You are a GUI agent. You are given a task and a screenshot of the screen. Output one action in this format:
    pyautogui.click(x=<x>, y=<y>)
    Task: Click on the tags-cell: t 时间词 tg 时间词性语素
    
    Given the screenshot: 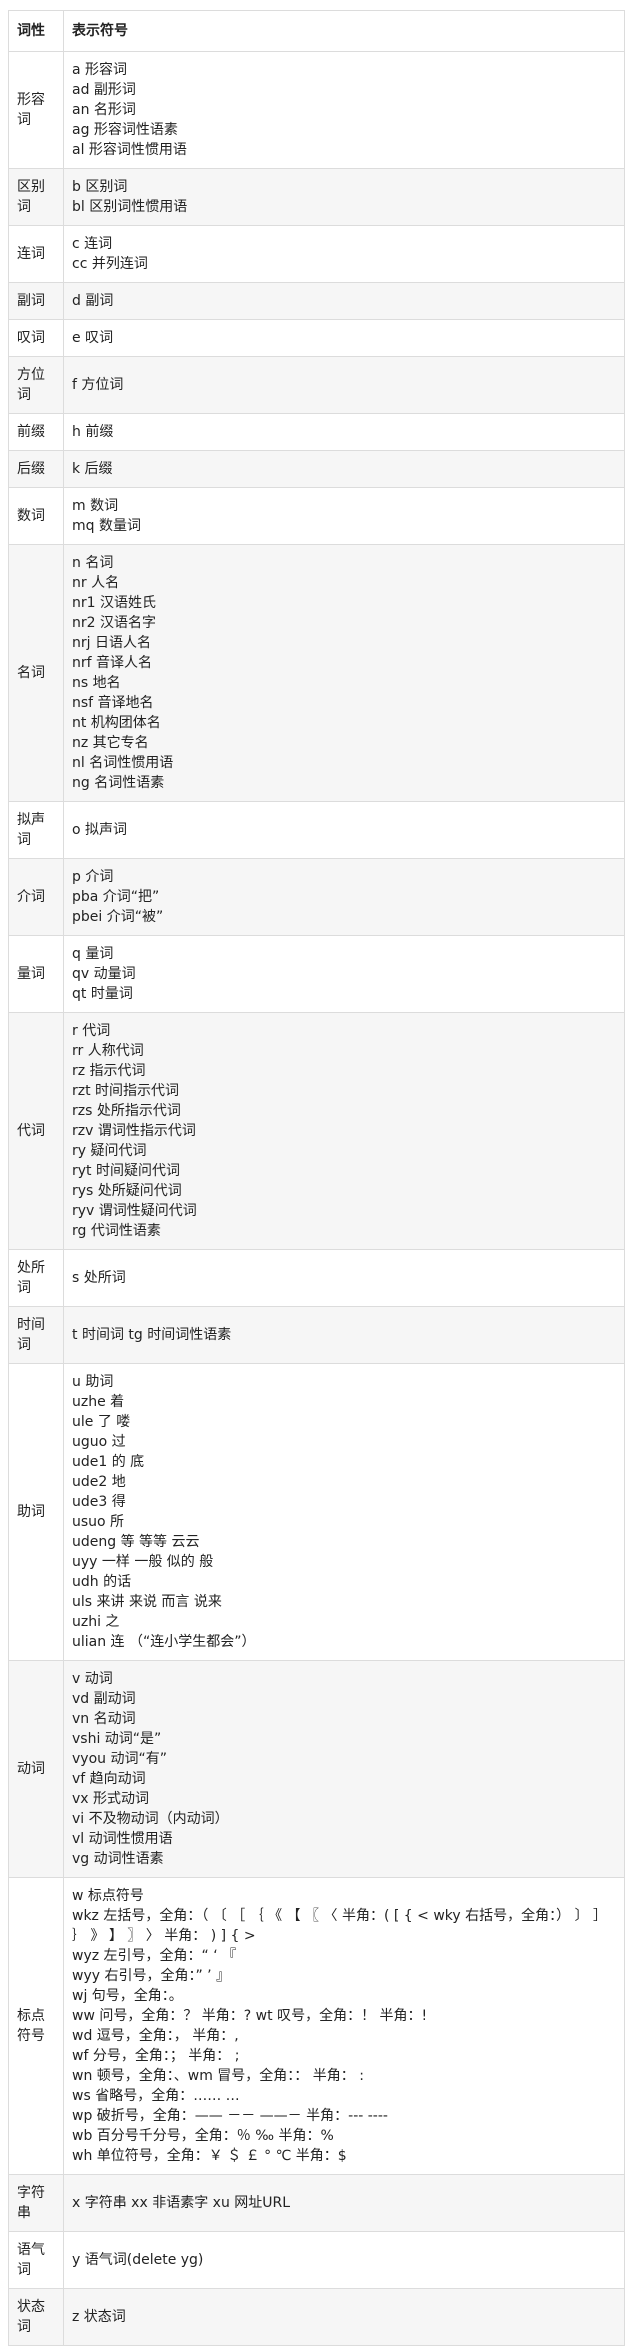 What is the action you would take?
    pyautogui.click(x=344, y=1335)
    